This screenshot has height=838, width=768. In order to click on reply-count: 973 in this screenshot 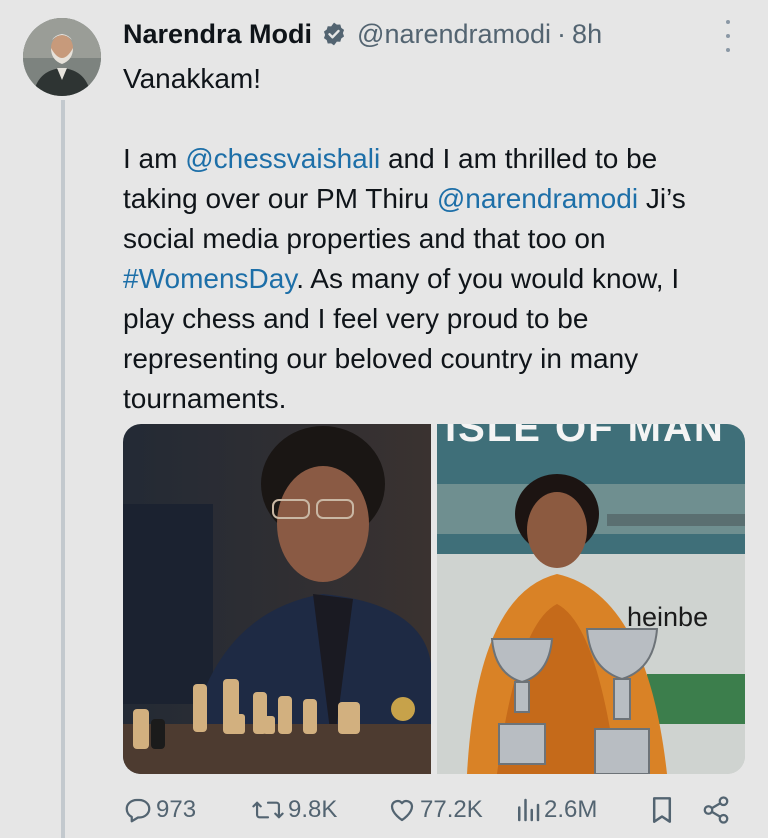, I will do `click(176, 809)`.